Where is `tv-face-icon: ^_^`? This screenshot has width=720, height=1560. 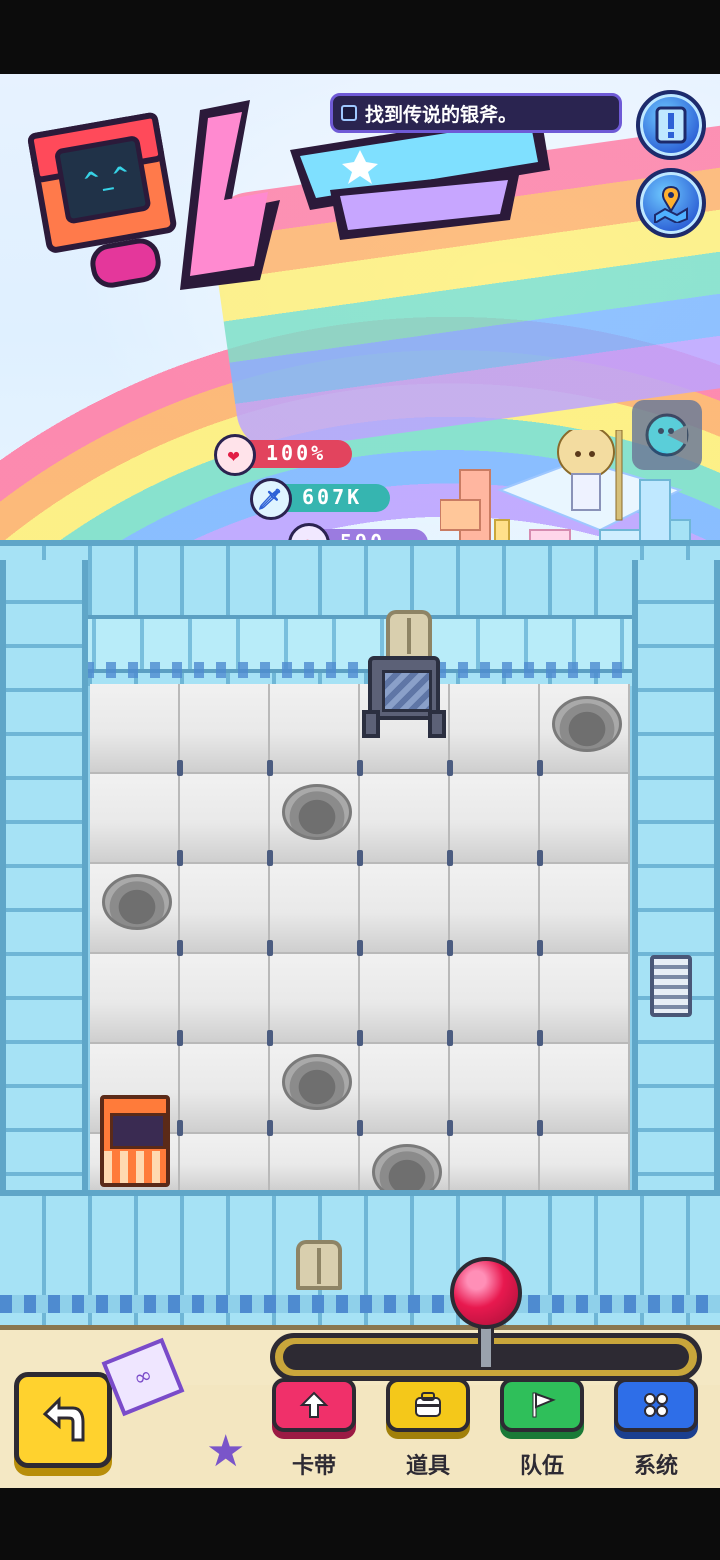
tv-face-icon: ^_^ is located at coordinates (106, 179).